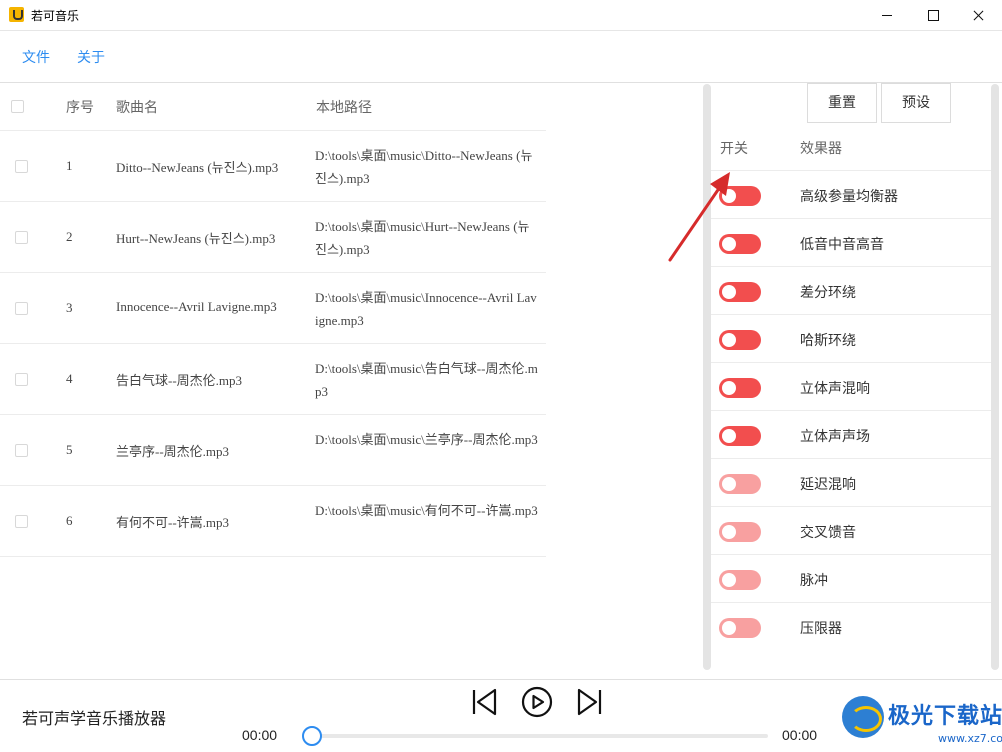 The width and height of the screenshot is (1002, 752). What do you see at coordinates (179, 380) in the screenshot?
I see `cell-song-name: 告白气球--周杰伦.mp3` at bounding box center [179, 380].